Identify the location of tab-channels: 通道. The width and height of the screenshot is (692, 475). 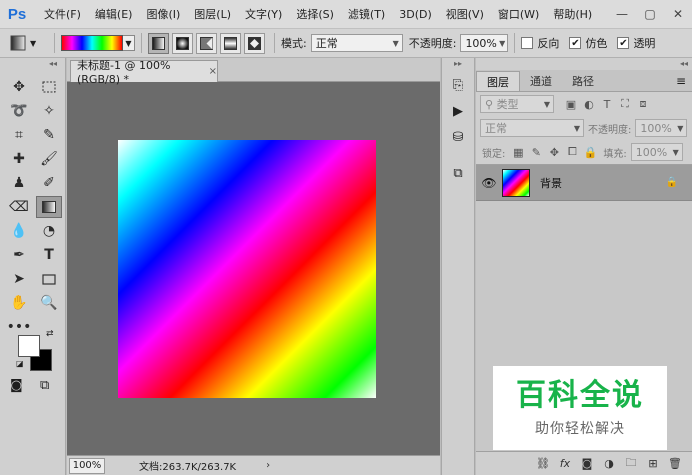
(541, 81).